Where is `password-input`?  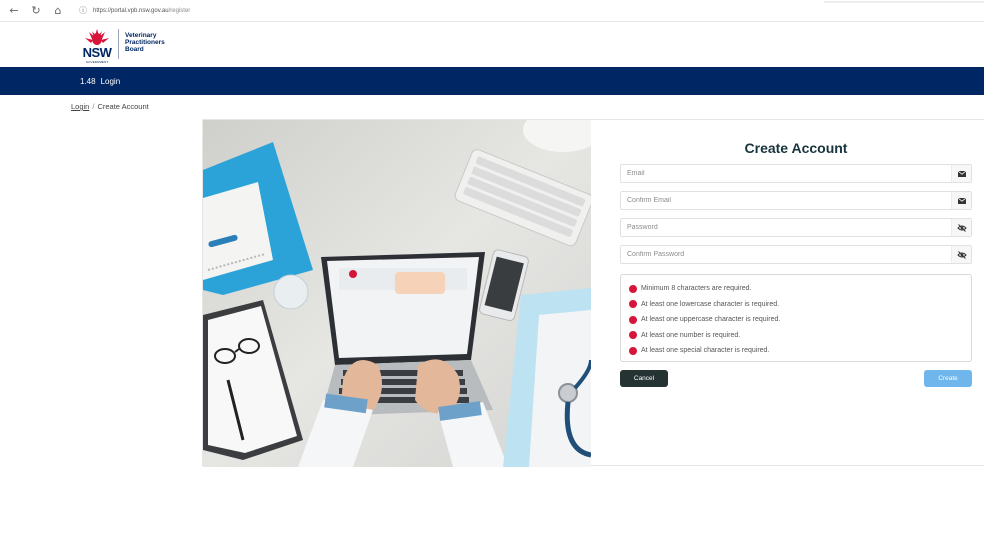
password-input is located at coordinates (781, 227).